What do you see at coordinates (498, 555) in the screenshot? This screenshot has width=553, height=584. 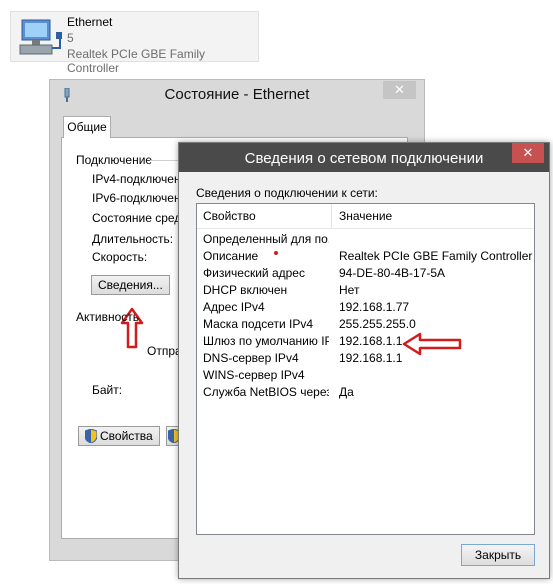 I see `close-button: Закрыть` at bounding box center [498, 555].